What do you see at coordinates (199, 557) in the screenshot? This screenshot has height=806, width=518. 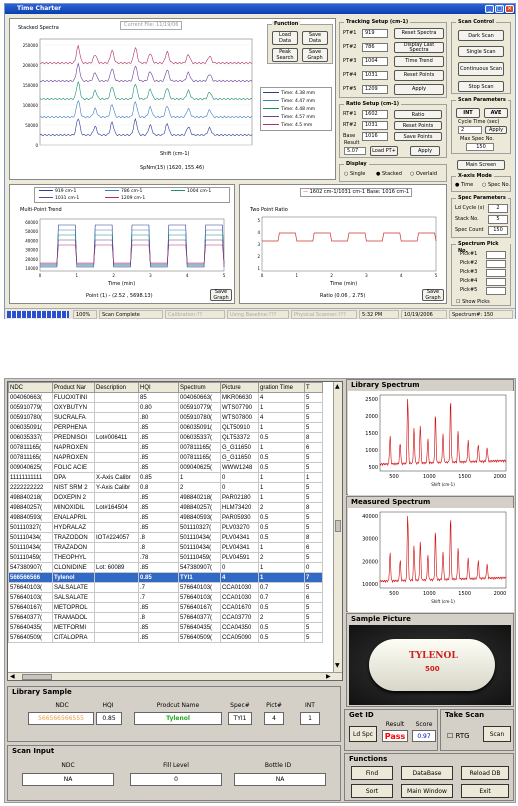 I see `table-cell: 501110459(` at bounding box center [199, 557].